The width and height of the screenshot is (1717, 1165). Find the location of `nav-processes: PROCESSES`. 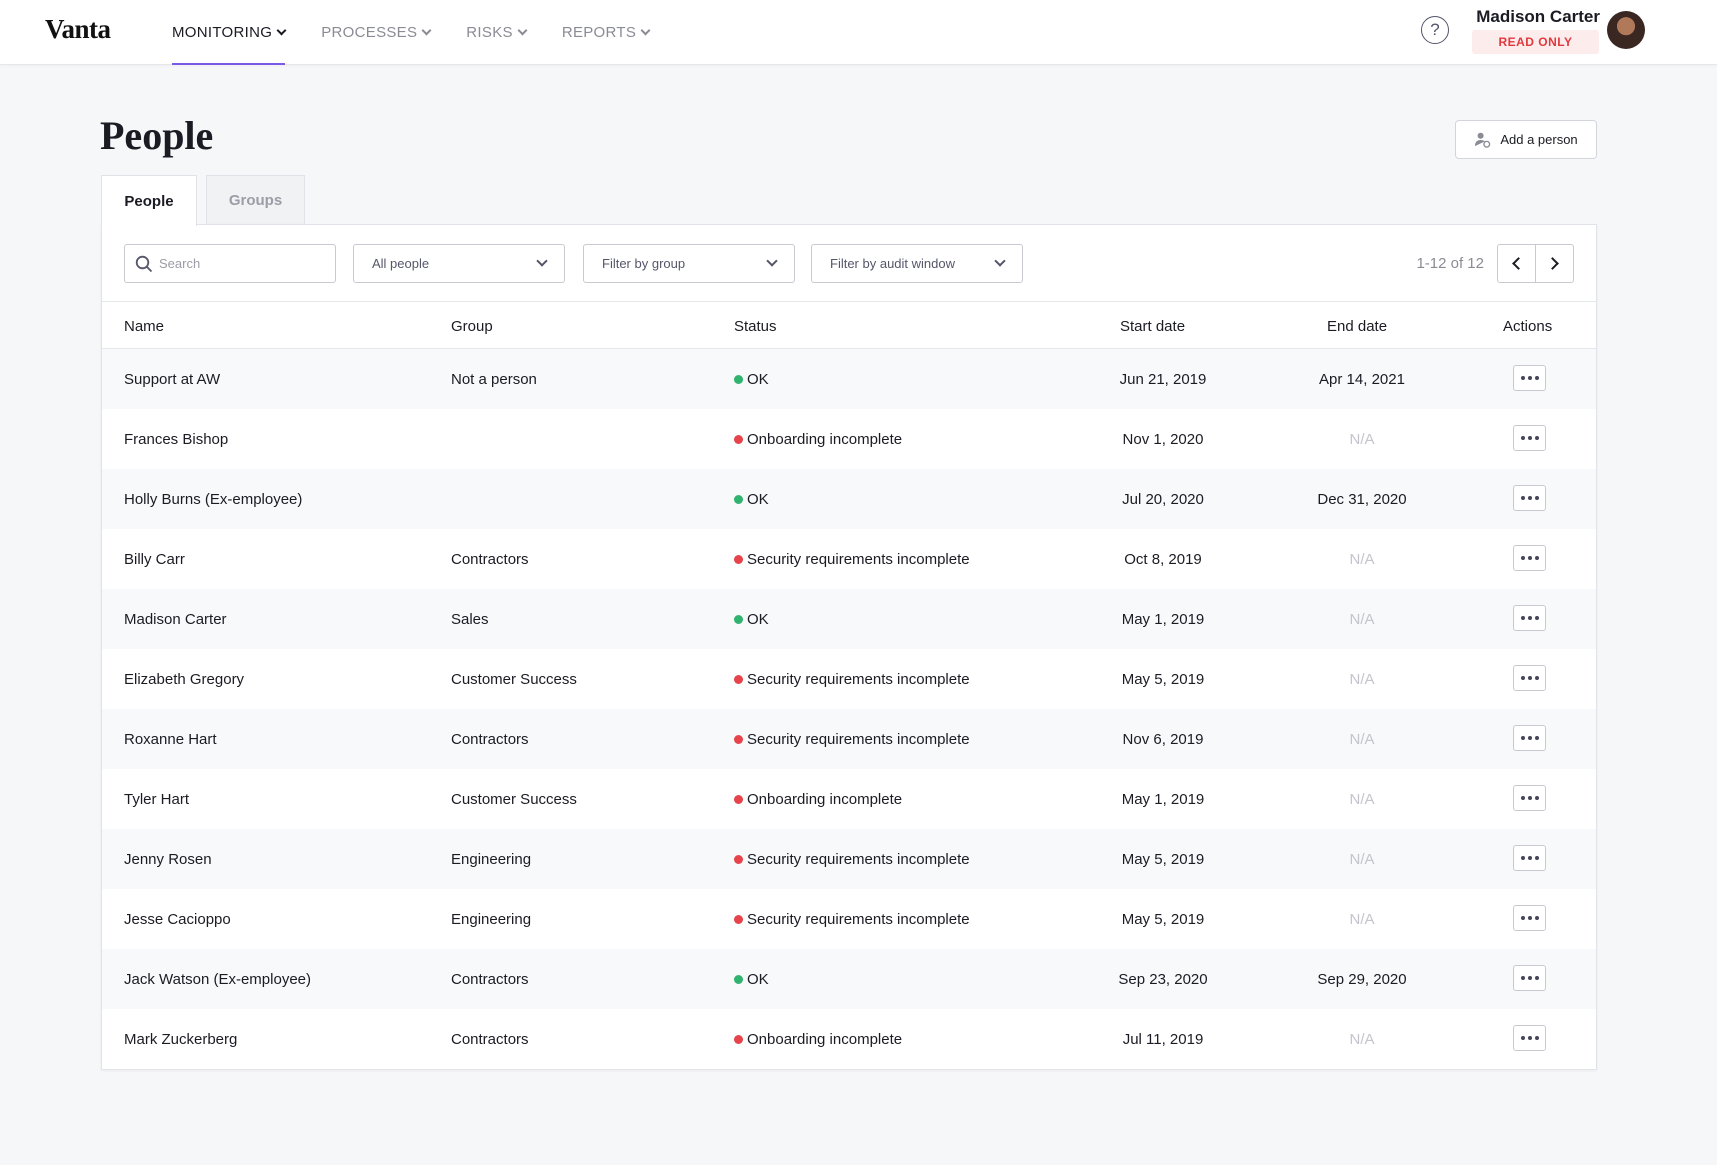

nav-processes: PROCESSES is located at coordinates (376, 32).